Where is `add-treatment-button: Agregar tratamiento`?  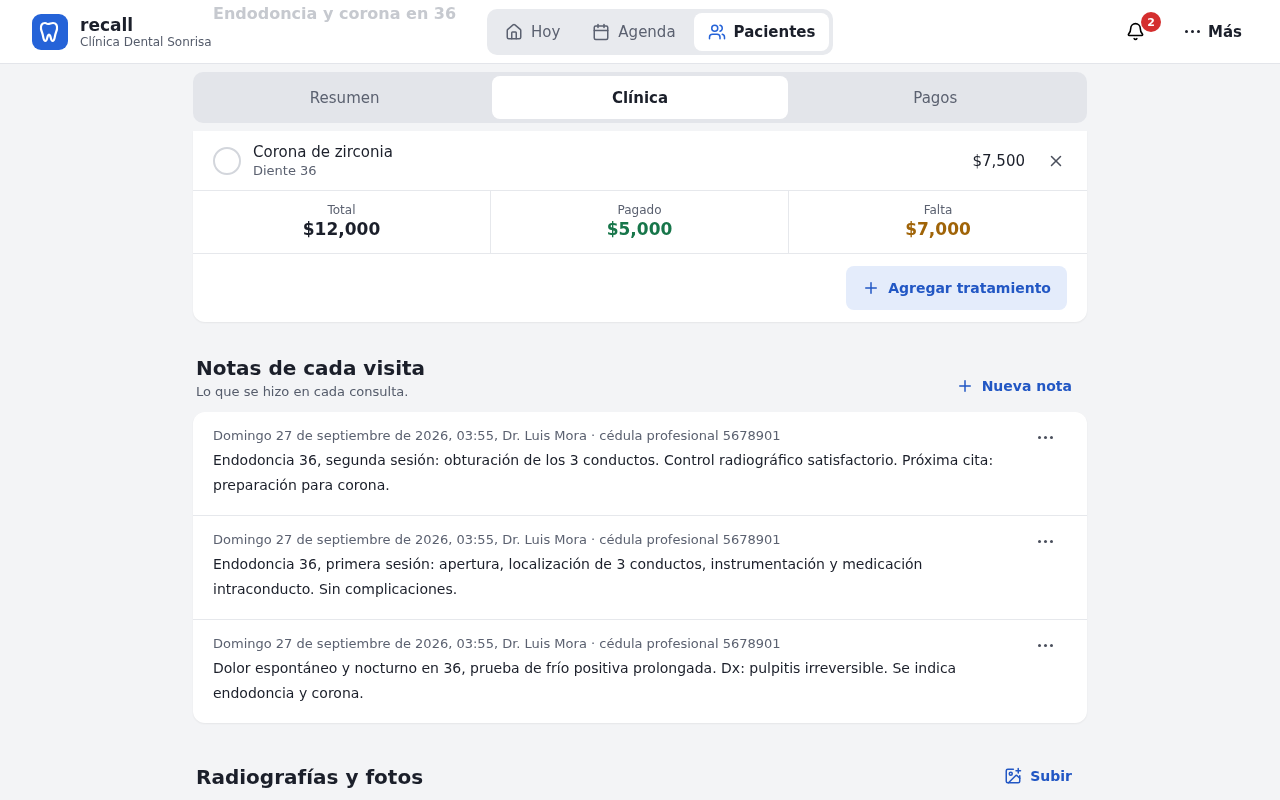
add-treatment-button: Agregar tratamiento is located at coordinates (956, 288).